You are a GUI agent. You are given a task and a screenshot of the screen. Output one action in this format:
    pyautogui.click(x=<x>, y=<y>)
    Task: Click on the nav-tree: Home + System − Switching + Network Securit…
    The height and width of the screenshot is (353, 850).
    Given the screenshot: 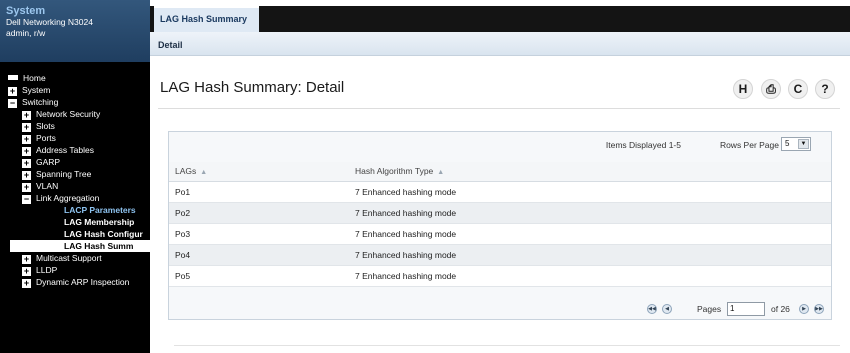 What is the action you would take?
    pyautogui.click(x=75, y=175)
    